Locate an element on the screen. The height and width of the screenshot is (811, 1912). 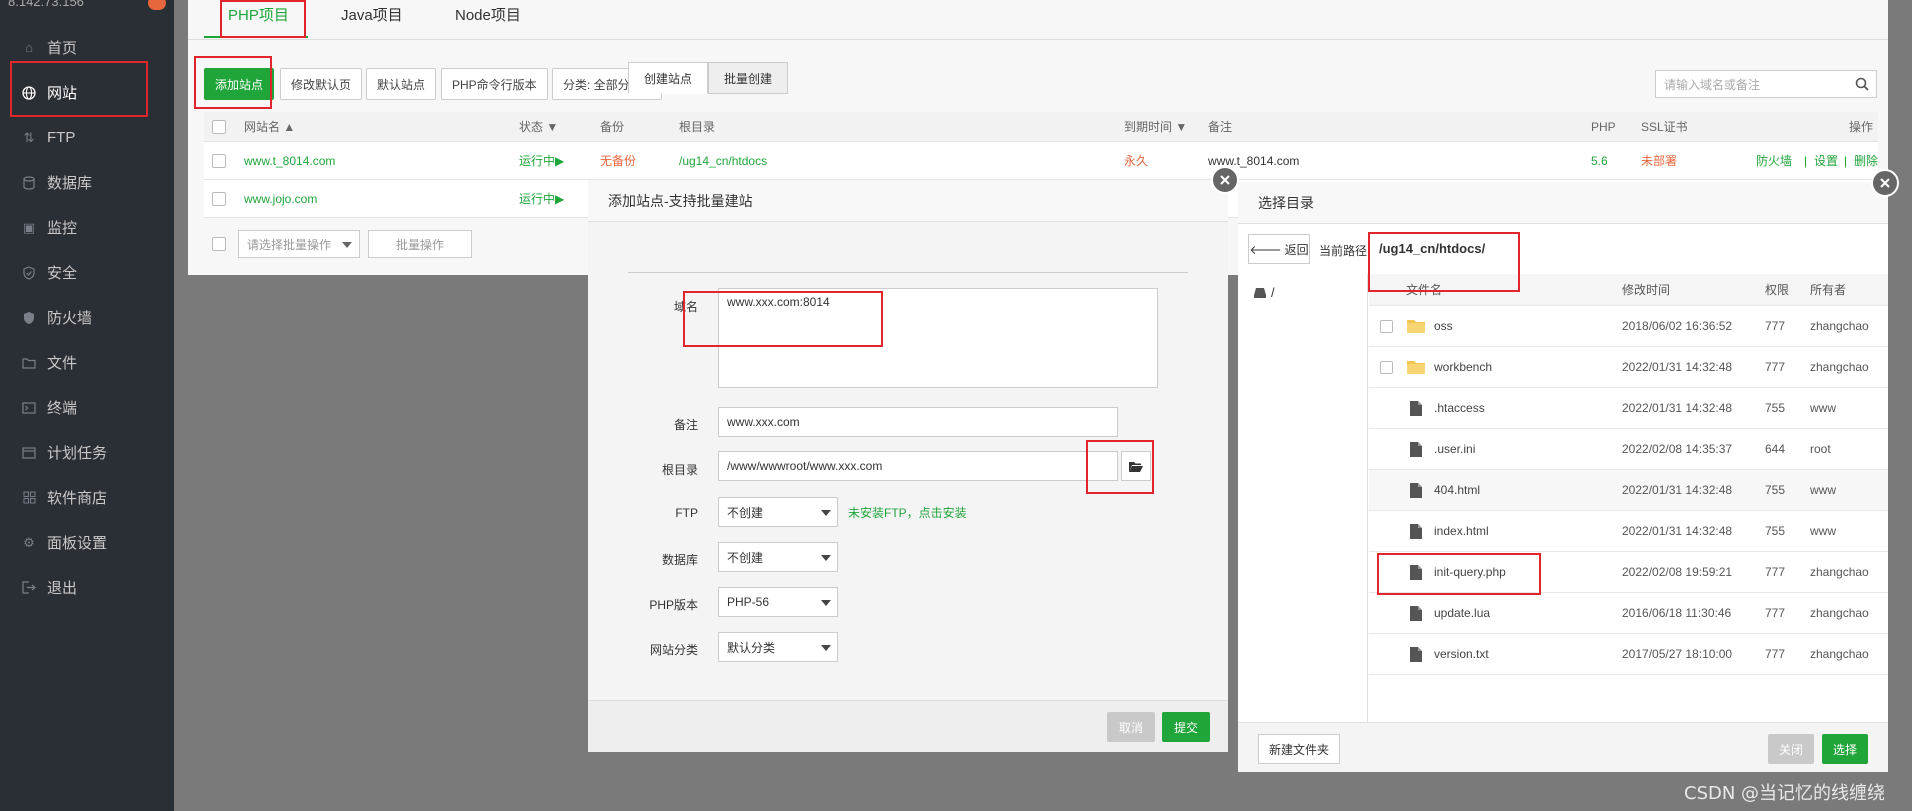
file-row: 404.html 2022/01/31 14:32:48 755 www is located at coordinates (1628, 490).